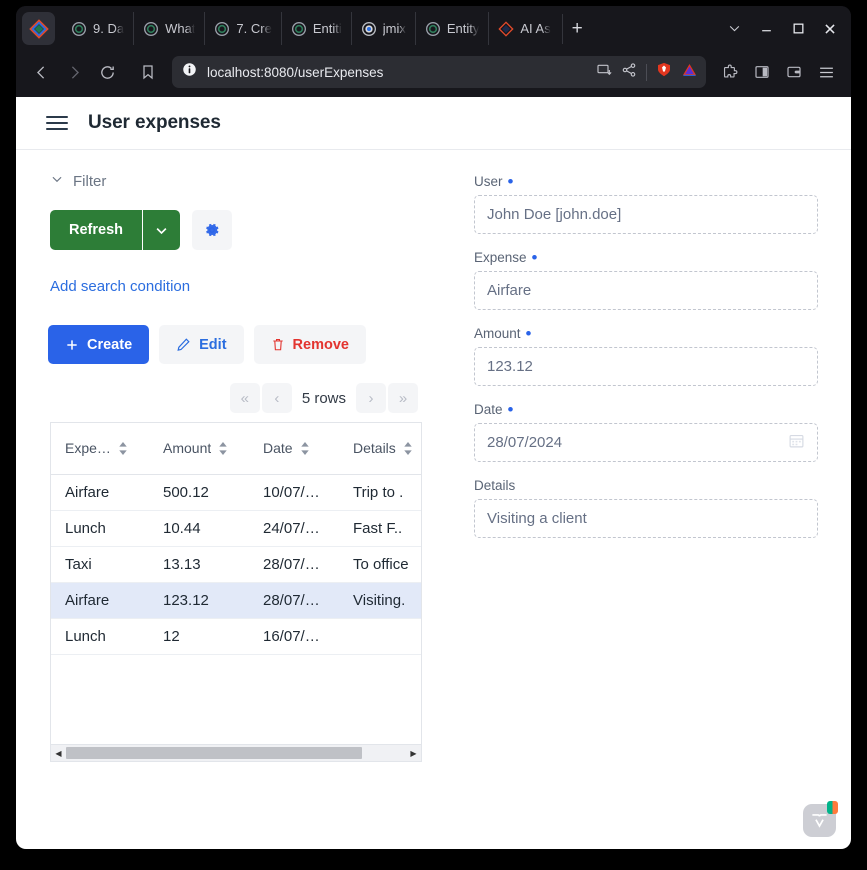 The width and height of the screenshot is (867, 870). I want to click on column-header-label: Date, so click(278, 448).